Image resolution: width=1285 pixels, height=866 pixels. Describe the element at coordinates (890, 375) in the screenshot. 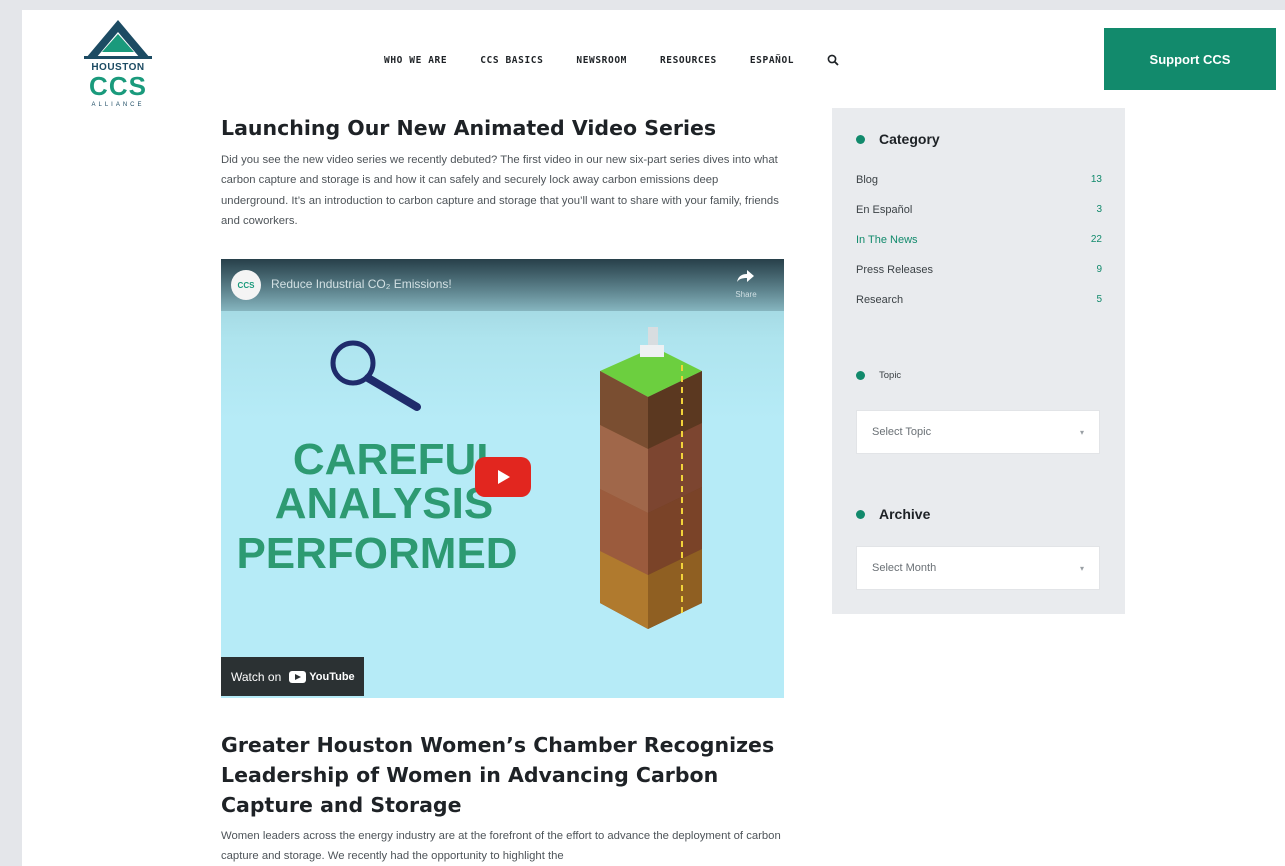

I see `topic-title: Topic` at that location.